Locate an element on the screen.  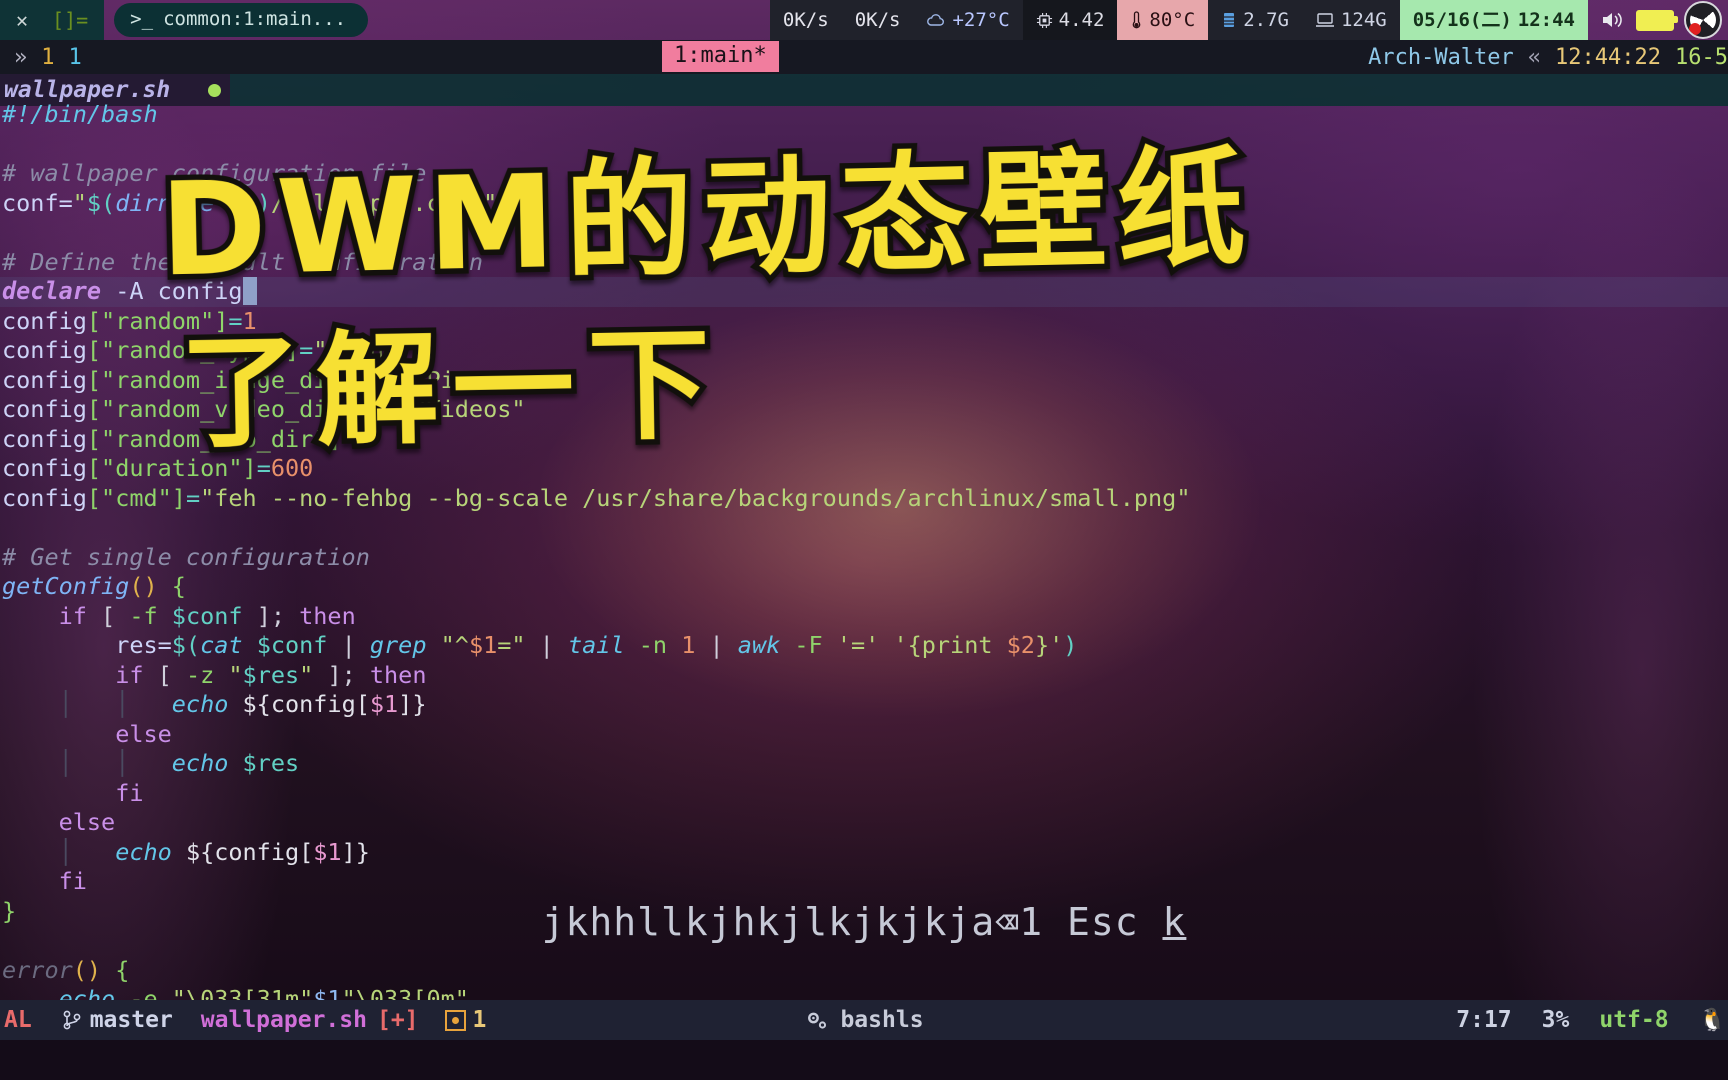
status-net-down: 0K/s is located at coordinates (805, 20).